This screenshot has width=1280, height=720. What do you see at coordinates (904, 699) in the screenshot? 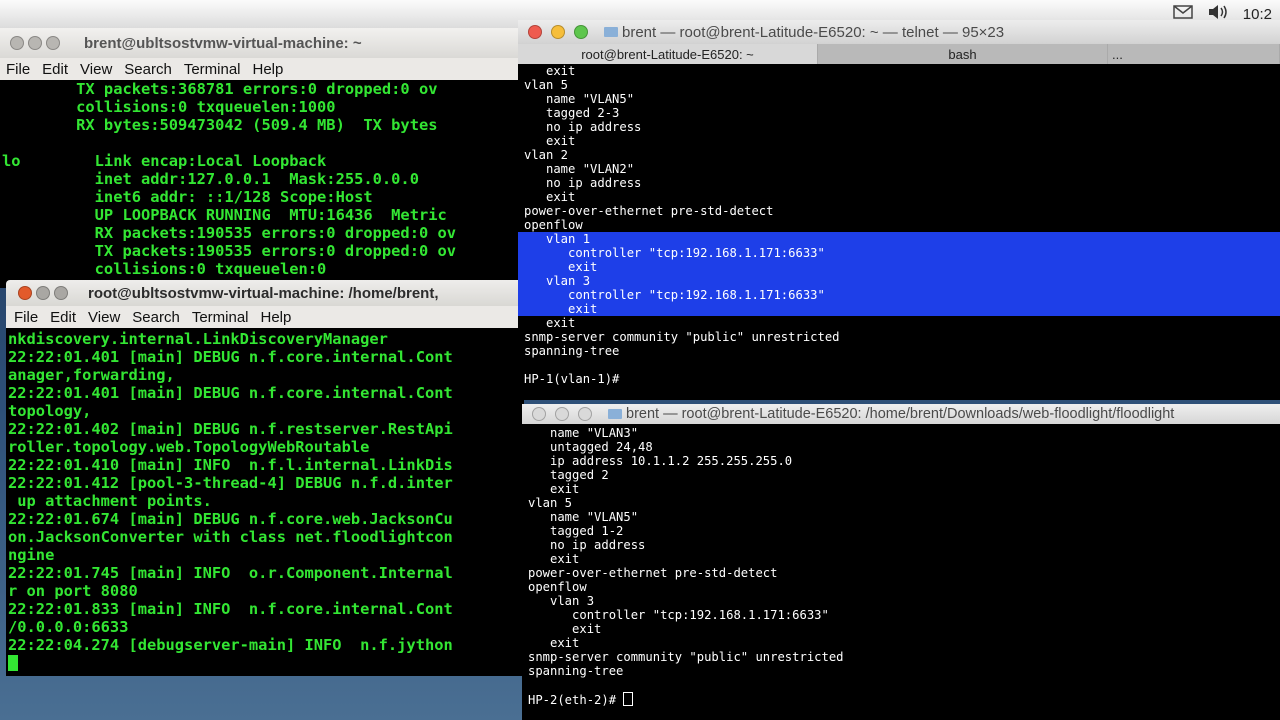
I see `terminal-prompt-line: HP-2(eth-2)#` at bounding box center [904, 699].